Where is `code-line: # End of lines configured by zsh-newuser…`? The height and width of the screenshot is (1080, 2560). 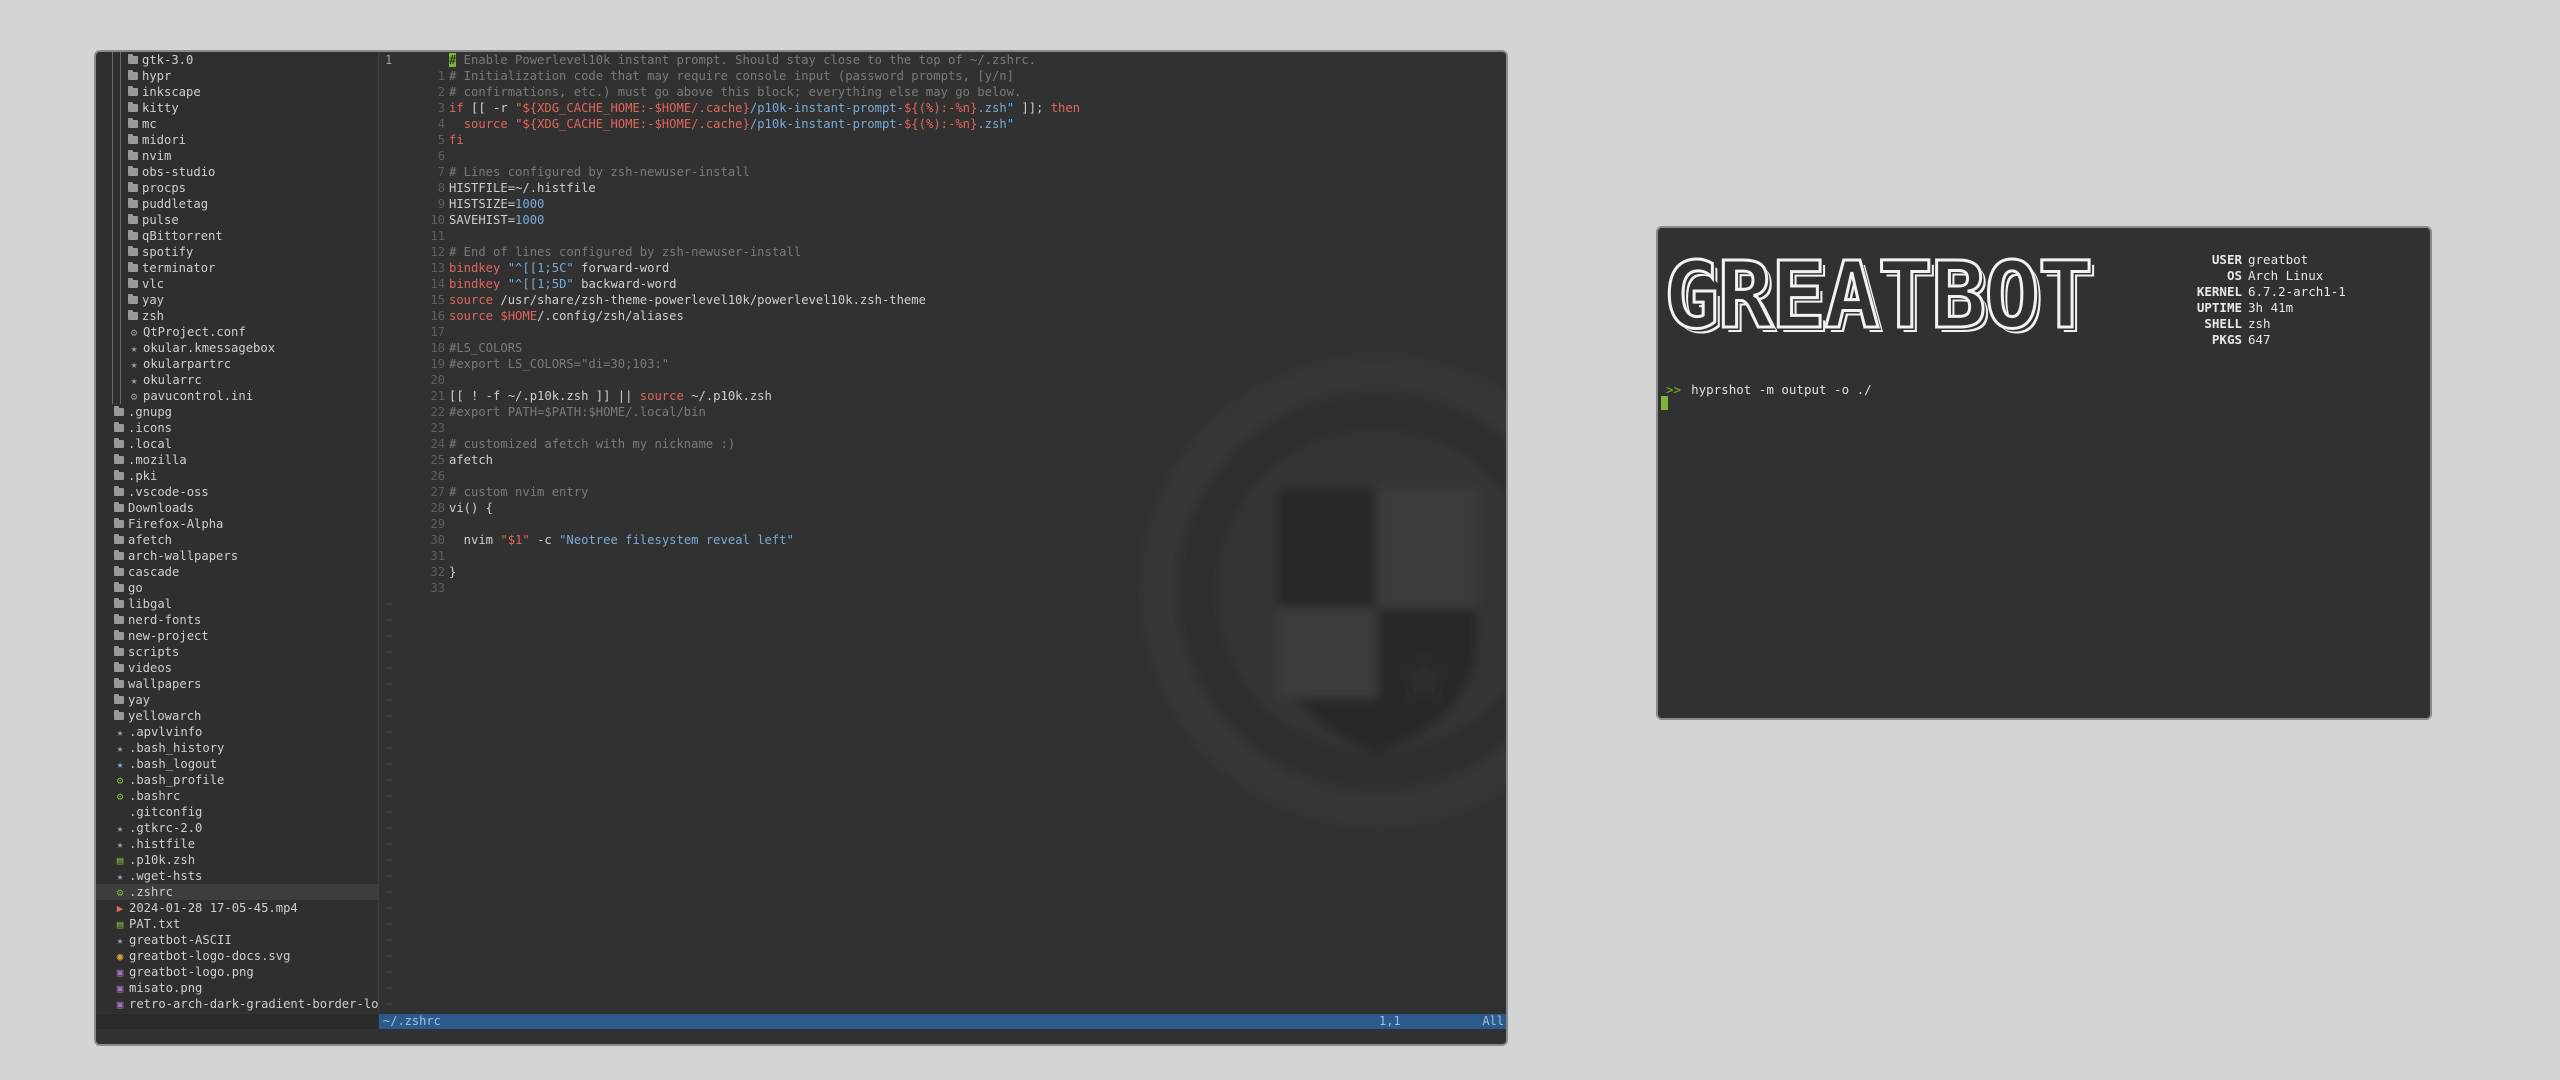 code-line: # End of lines configured by zsh-newuser… is located at coordinates (977, 252).